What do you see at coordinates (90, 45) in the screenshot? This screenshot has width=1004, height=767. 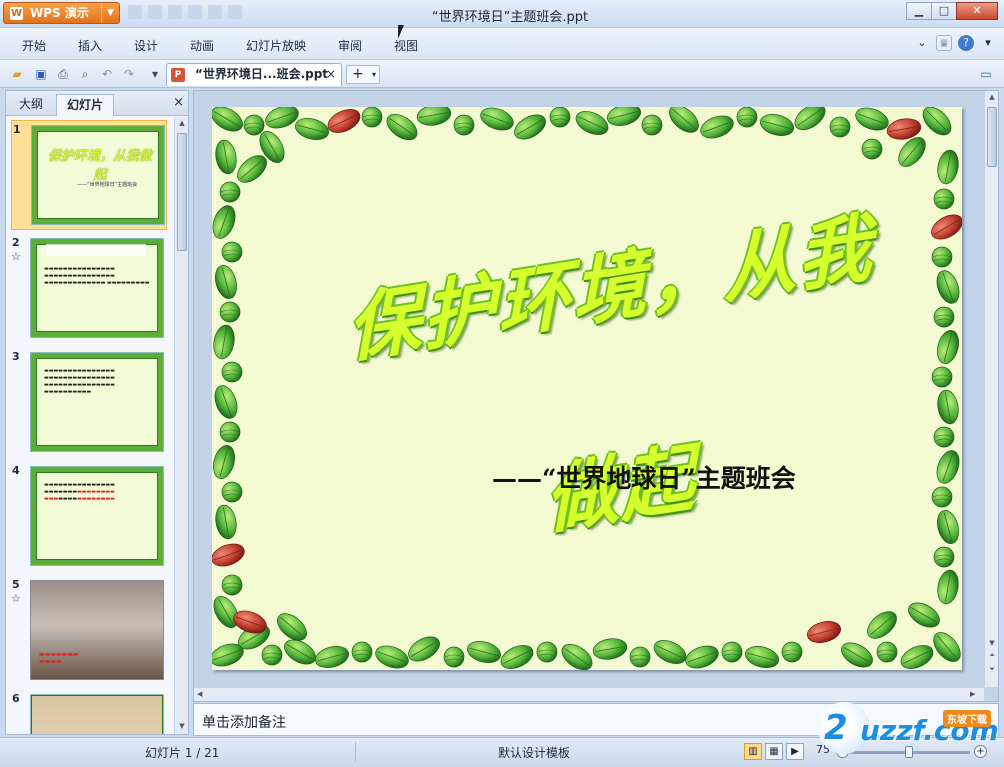 I see `menu-insert: 插入` at bounding box center [90, 45].